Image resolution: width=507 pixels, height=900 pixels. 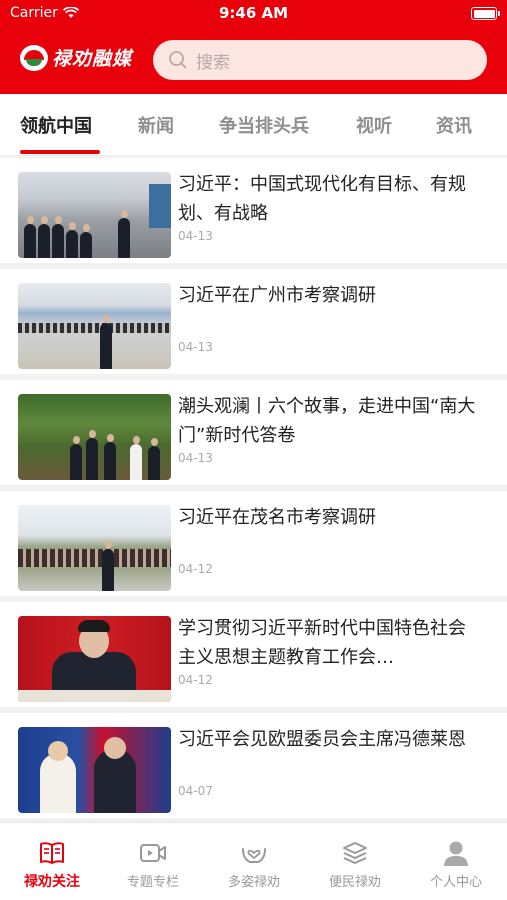 What do you see at coordinates (277, 295) in the screenshot?
I see `article-title: 习近平在广州市考察调研` at bounding box center [277, 295].